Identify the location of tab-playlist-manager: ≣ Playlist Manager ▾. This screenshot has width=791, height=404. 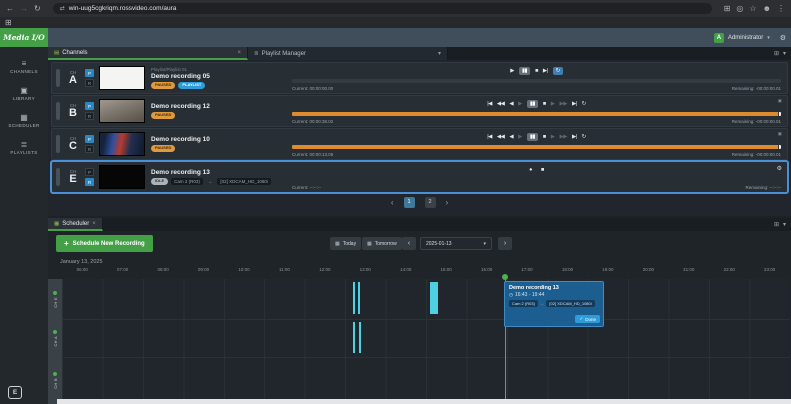
(348, 53).